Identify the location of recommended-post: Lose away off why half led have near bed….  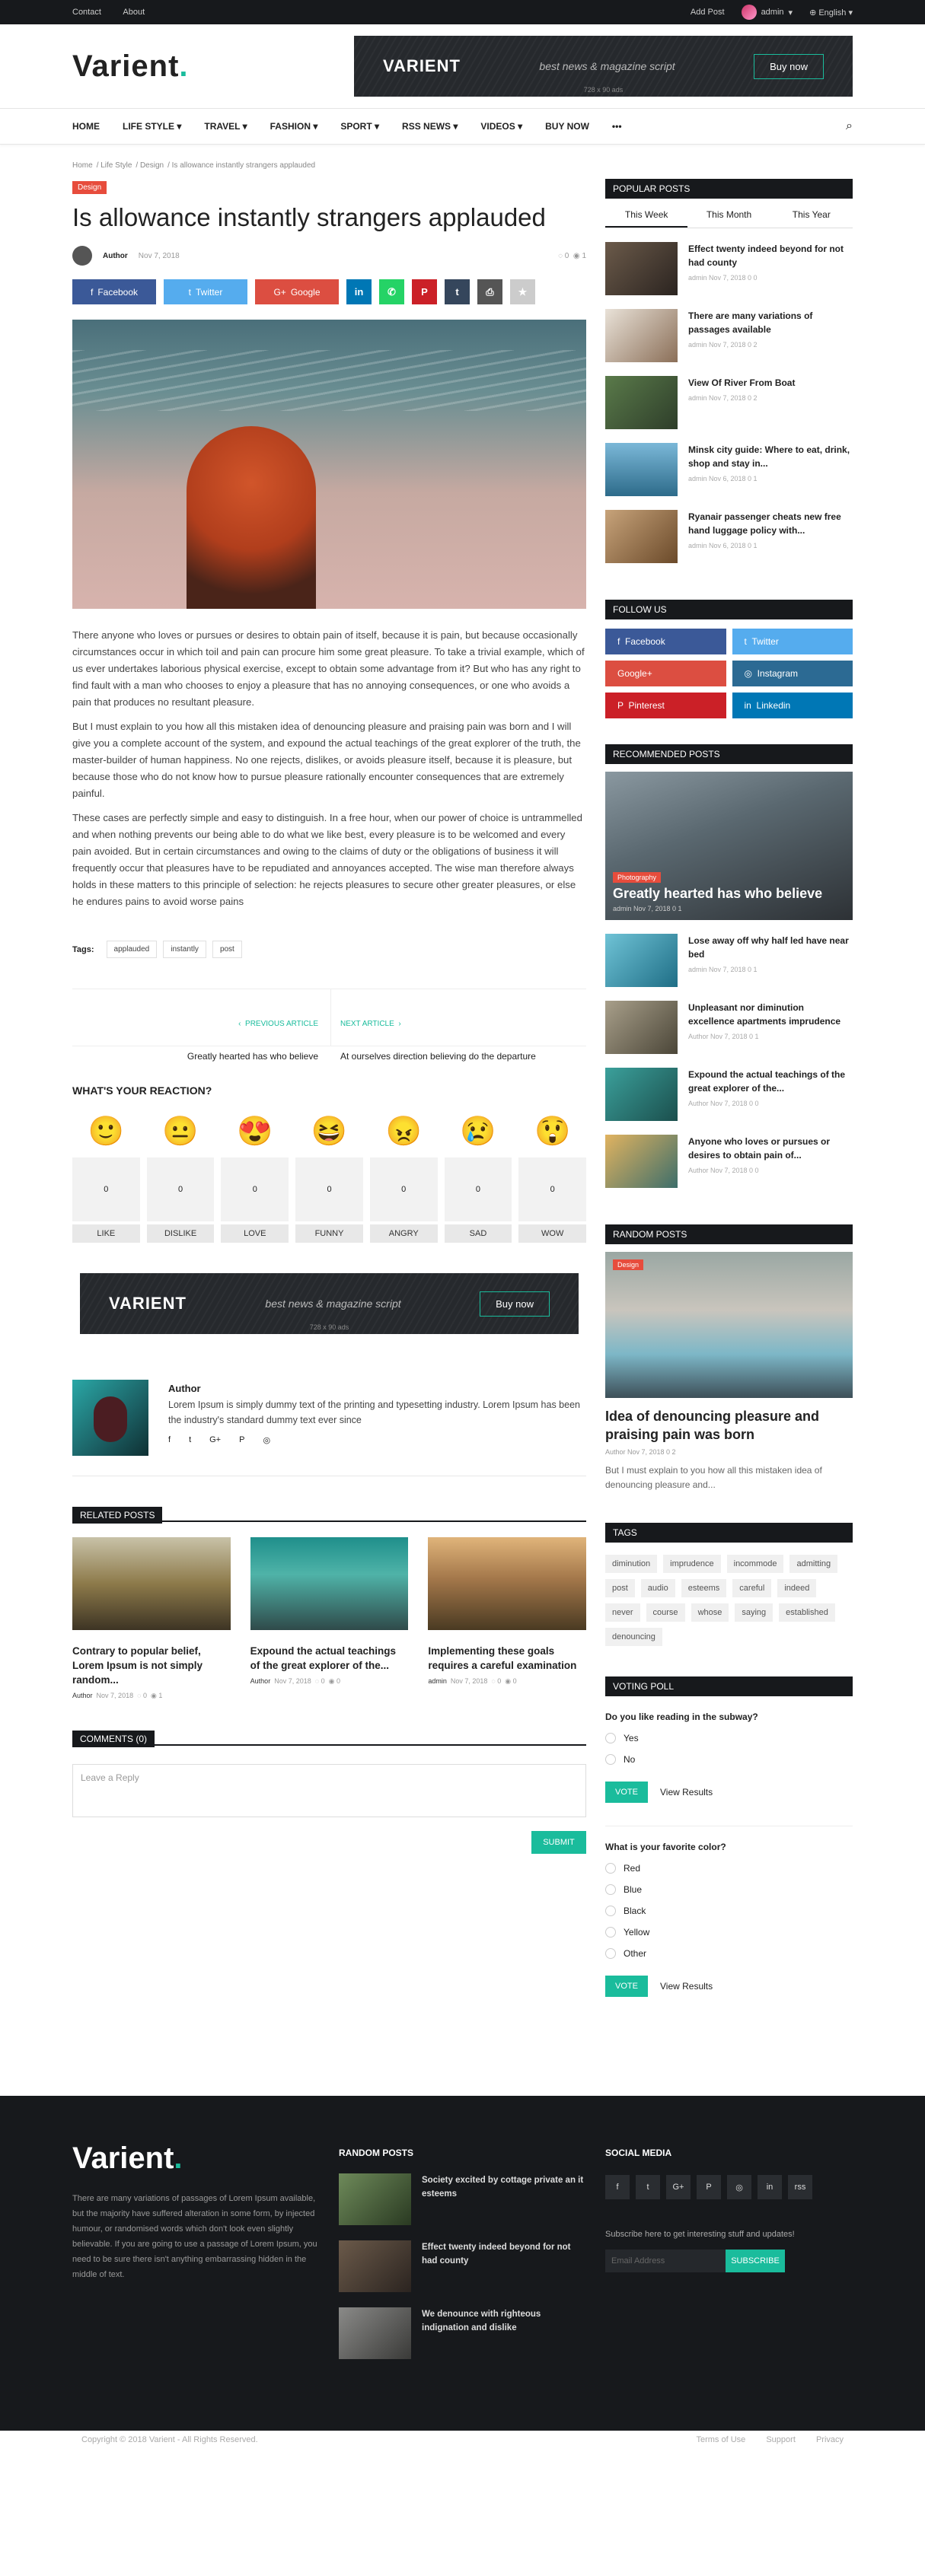
(729, 961).